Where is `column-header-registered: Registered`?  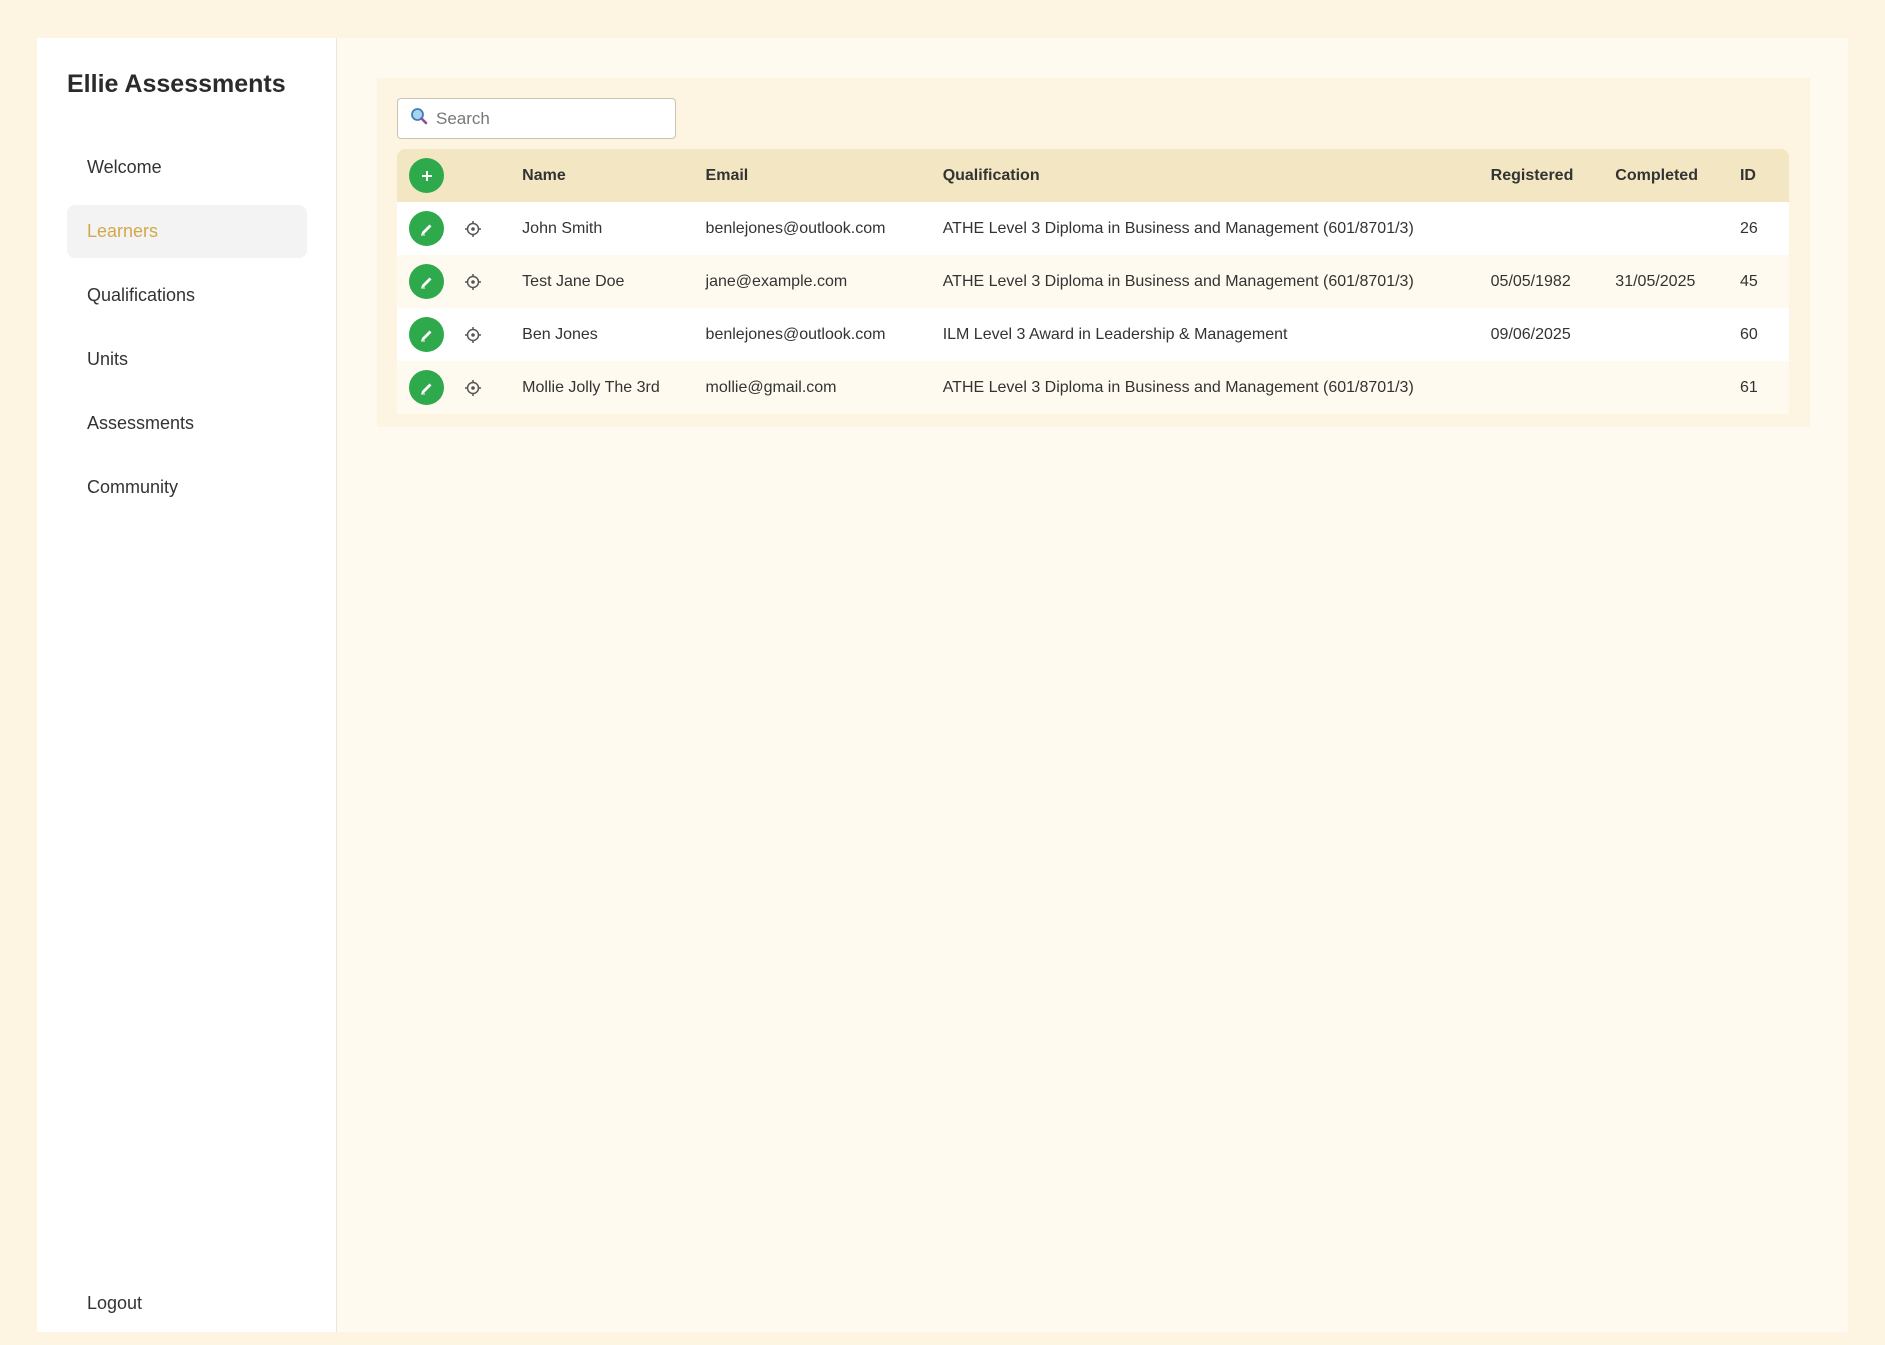
column-header-registered: Registered is located at coordinates (1552, 175).